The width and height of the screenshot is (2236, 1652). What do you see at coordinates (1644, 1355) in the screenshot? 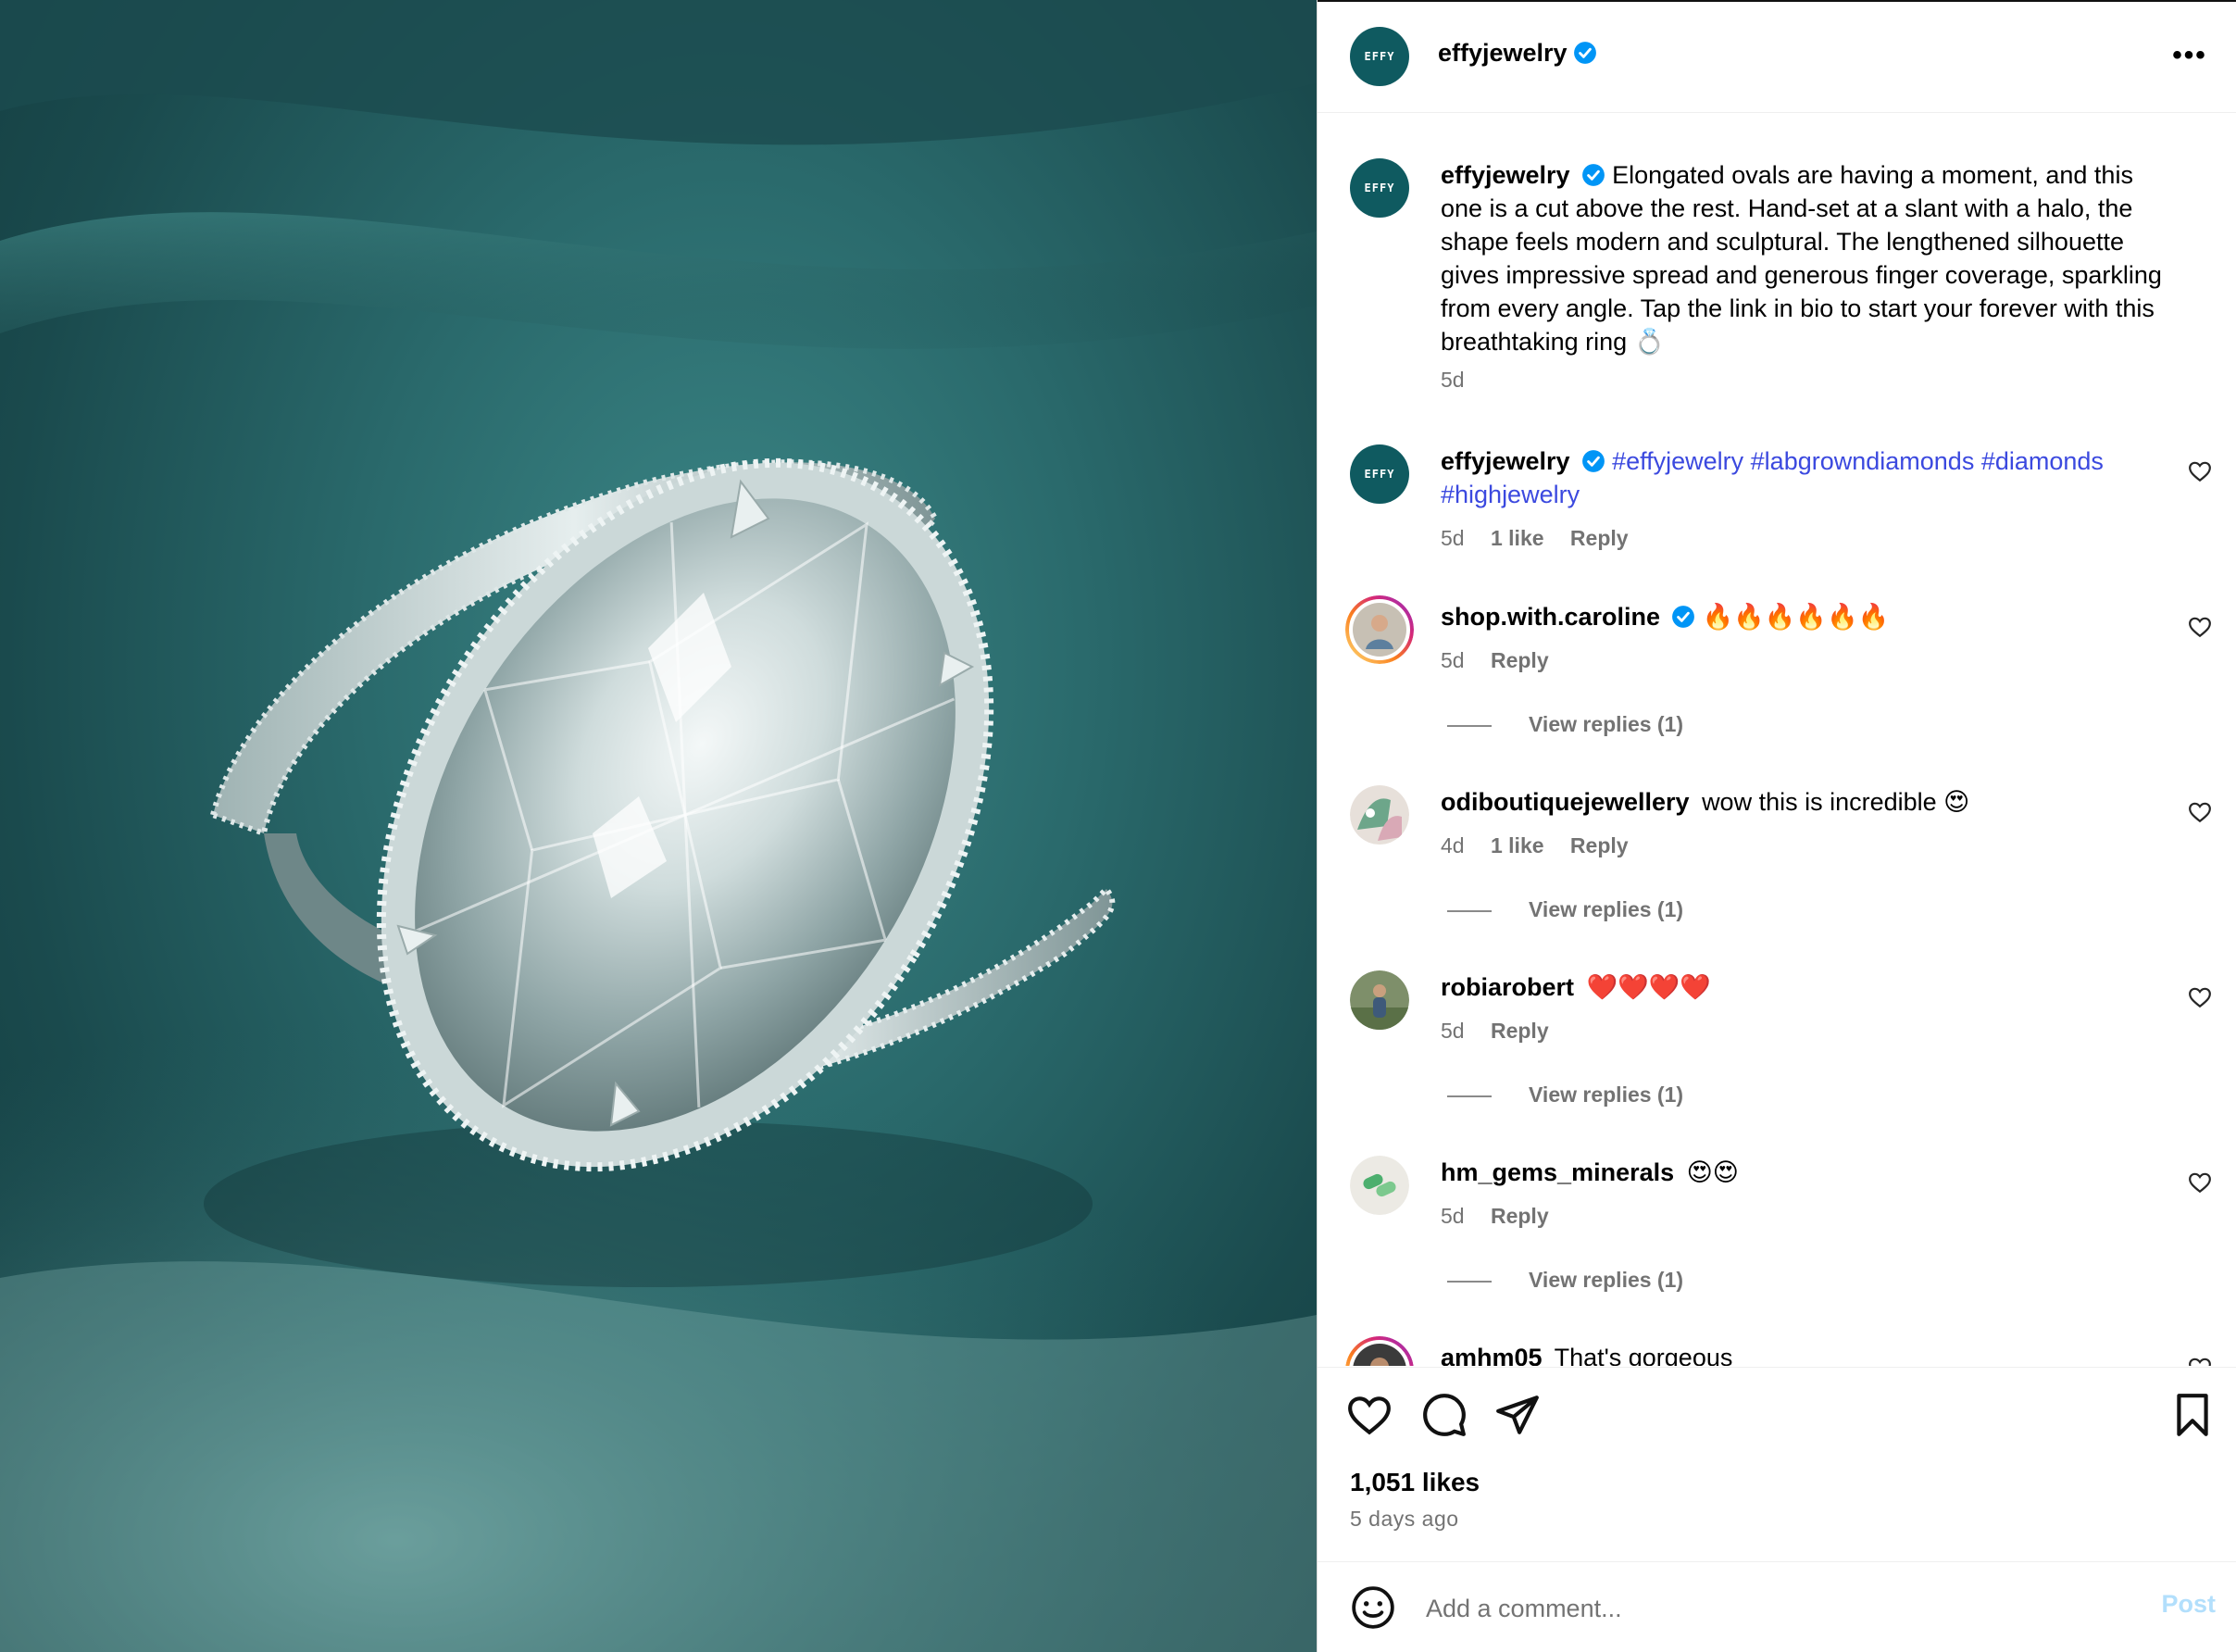
I see `comment-text: That's gorgeous` at bounding box center [1644, 1355].